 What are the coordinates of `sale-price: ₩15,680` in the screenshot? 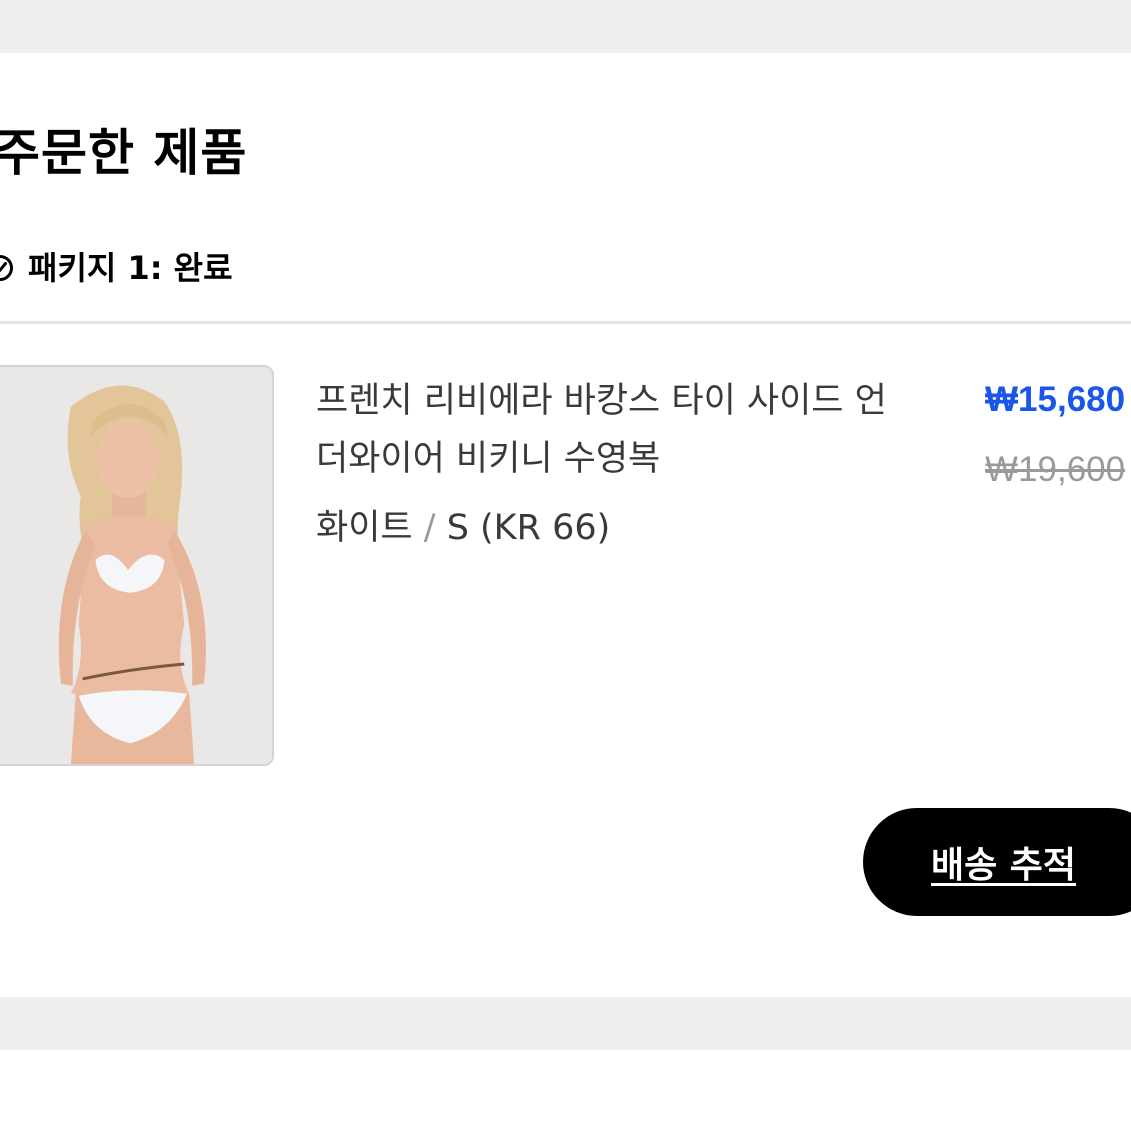 It's located at (1055, 399).